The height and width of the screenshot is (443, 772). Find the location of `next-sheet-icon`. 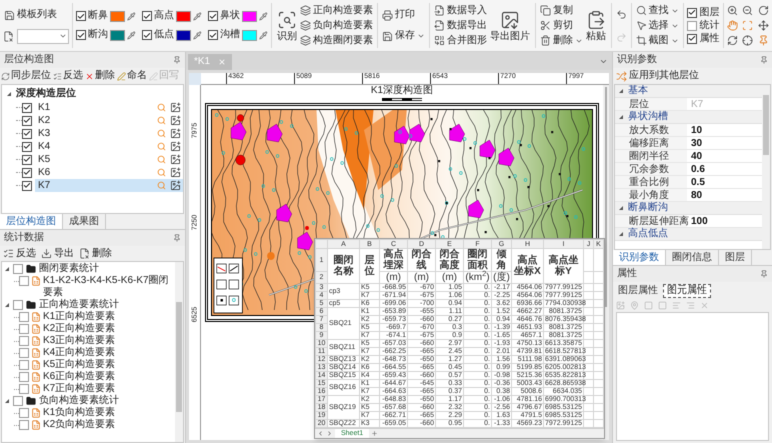

next-sheet-icon is located at coordinates (329, 433).